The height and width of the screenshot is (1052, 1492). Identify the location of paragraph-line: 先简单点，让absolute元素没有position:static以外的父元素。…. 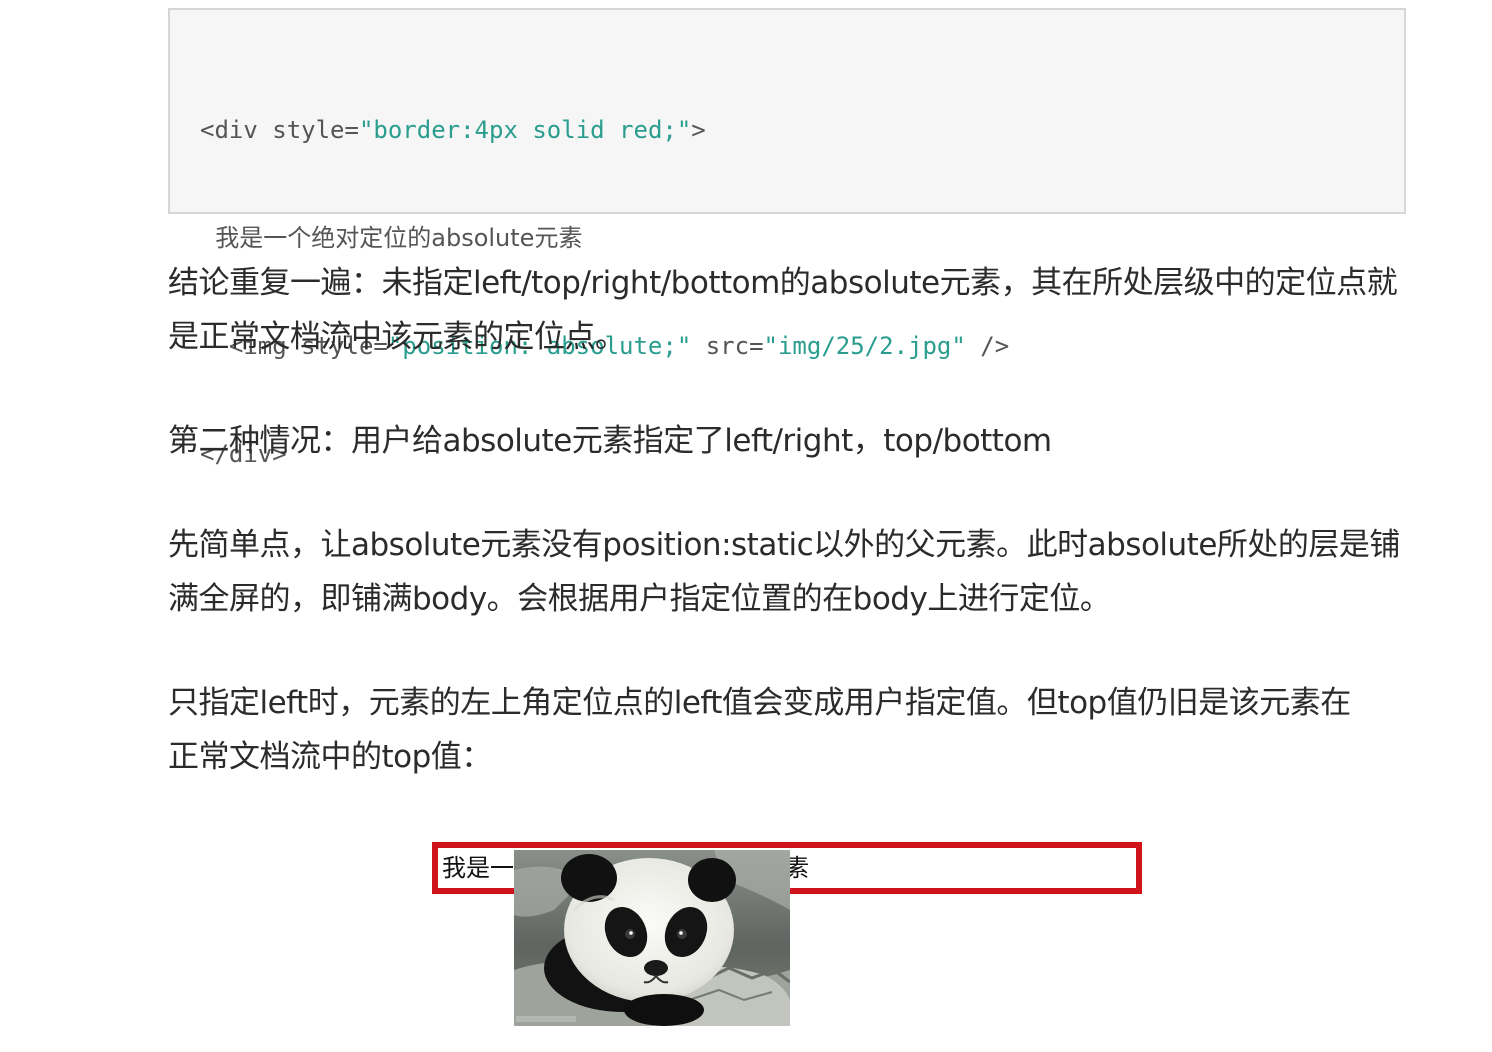
(784, 545).